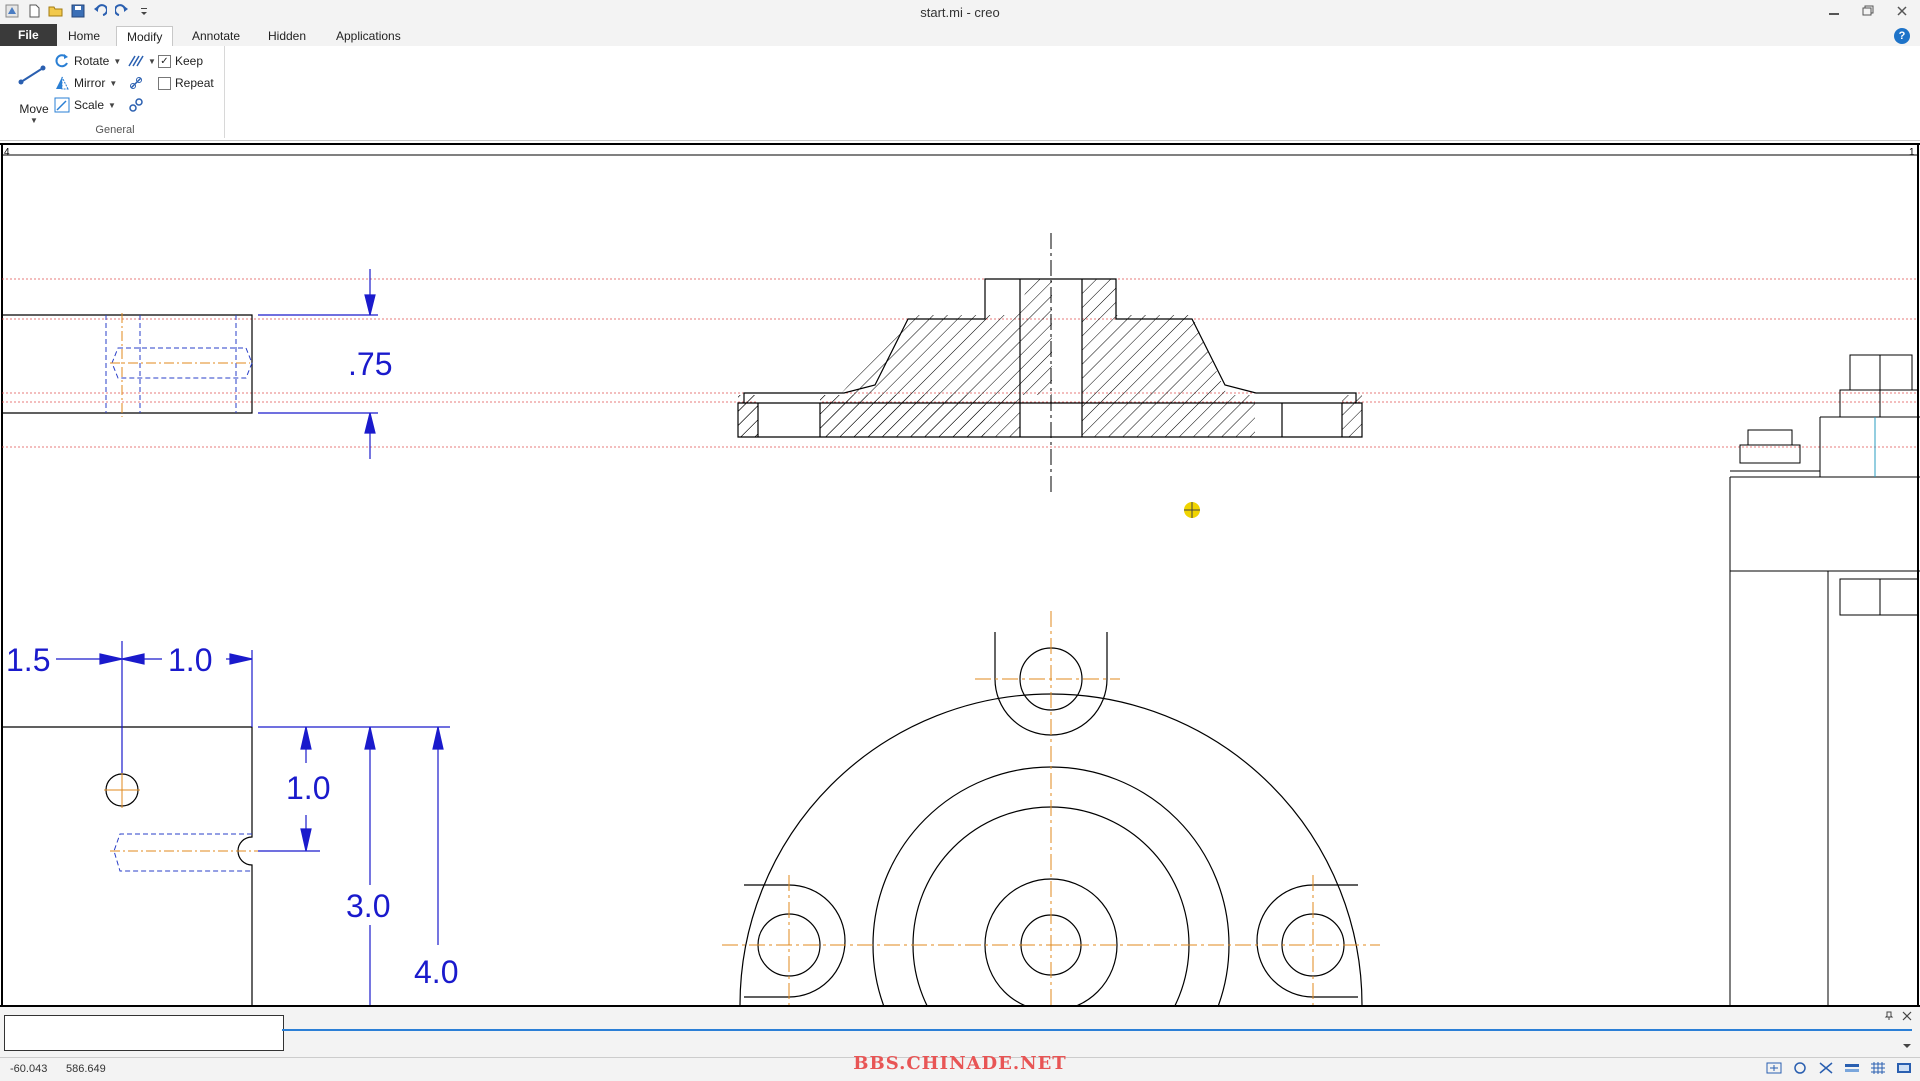  Describe the element at coordinates (127, 365) in the screenshot. I see `left-side-view` at that location.